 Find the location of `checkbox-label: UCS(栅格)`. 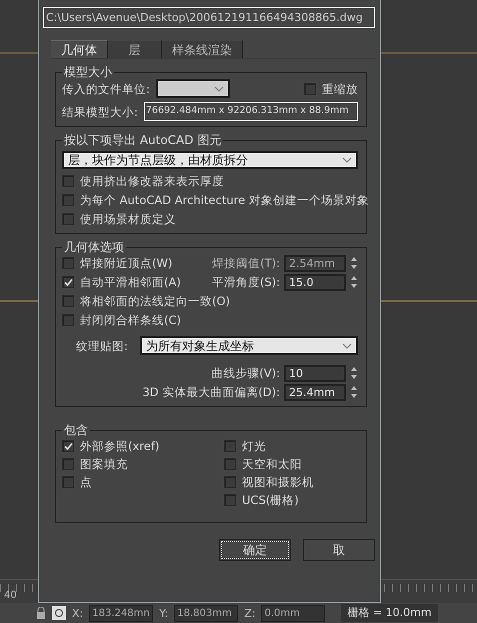

checkbox-label: UCS(栅格) is located at coordinates (270, 500).